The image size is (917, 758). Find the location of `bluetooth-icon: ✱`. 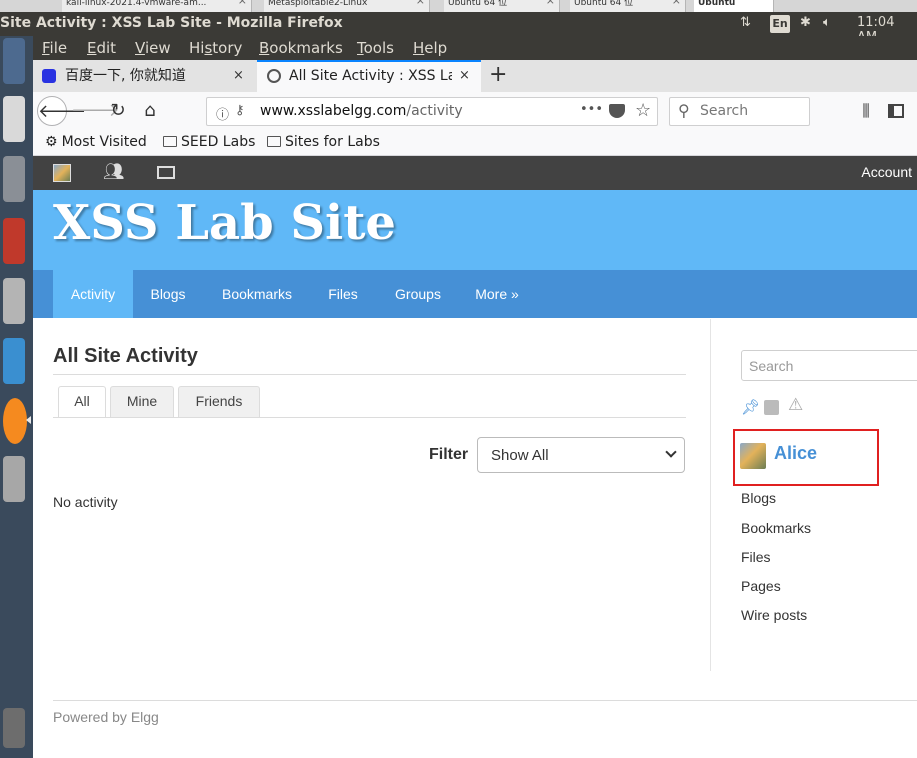

bluetooth-icon: ✱ is located at coordinates (805, 22).